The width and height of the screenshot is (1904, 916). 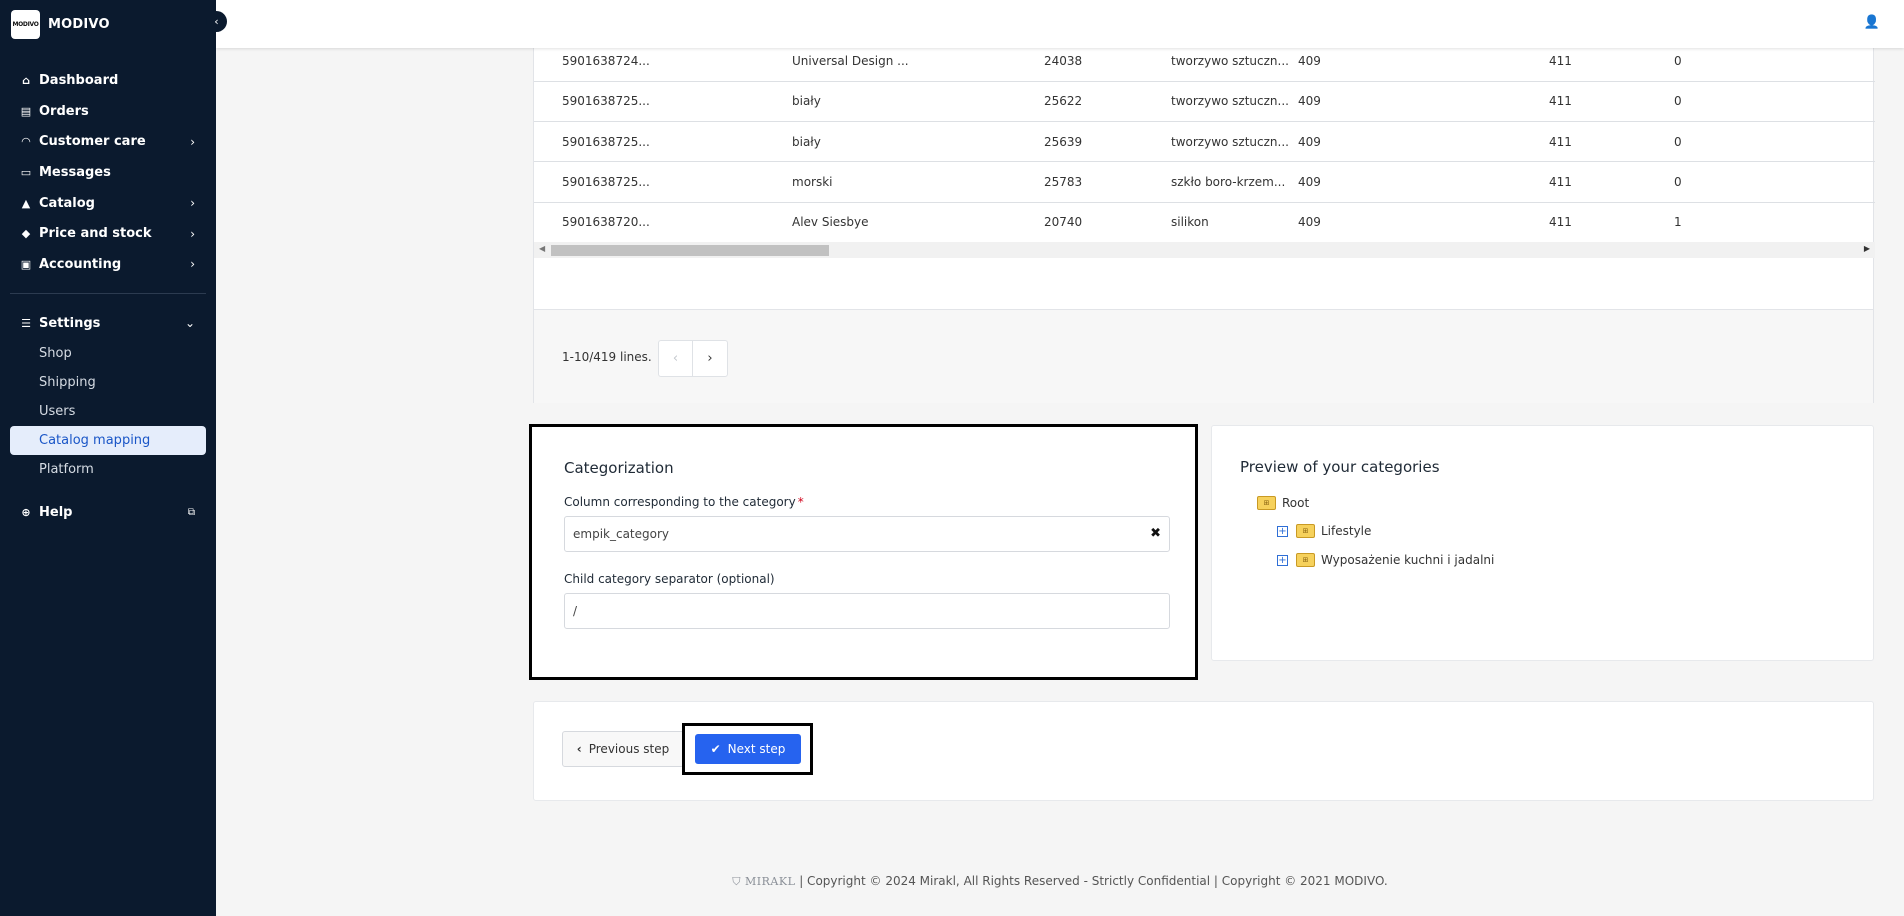 What do you see at coordinates (690, 250) in the screenshot?
I see `scrollbar-thumb` at bounding box center [690, 250].